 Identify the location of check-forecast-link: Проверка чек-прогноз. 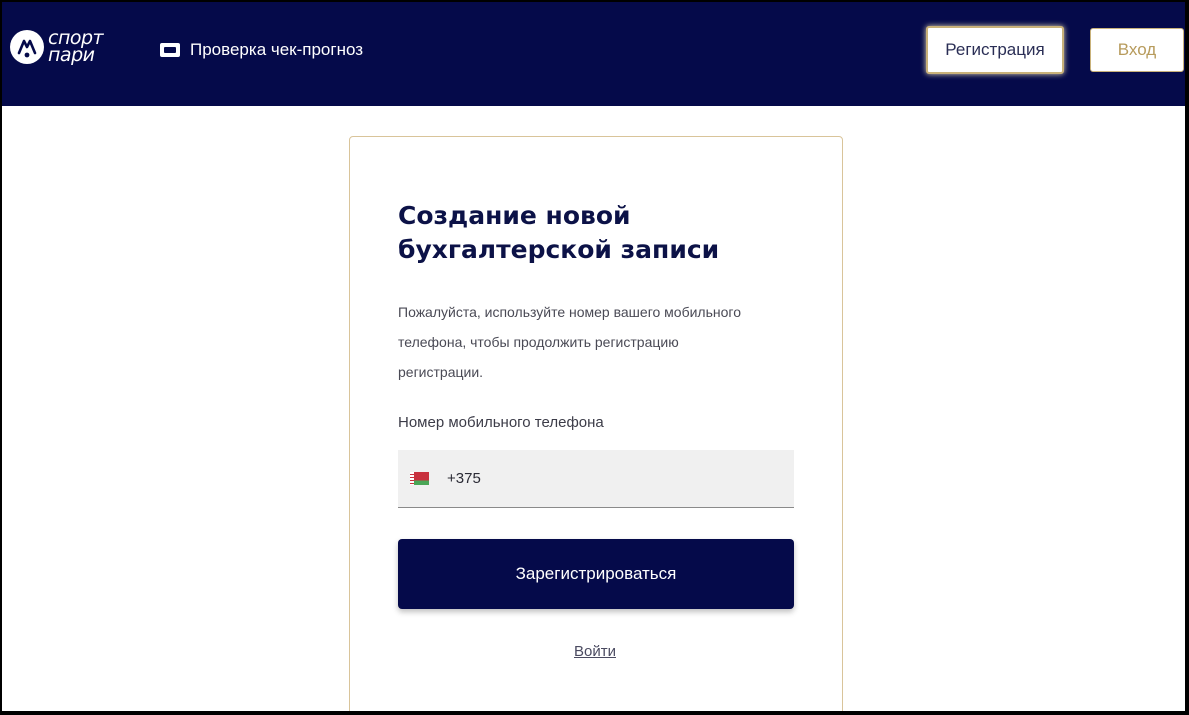
(261, 50).